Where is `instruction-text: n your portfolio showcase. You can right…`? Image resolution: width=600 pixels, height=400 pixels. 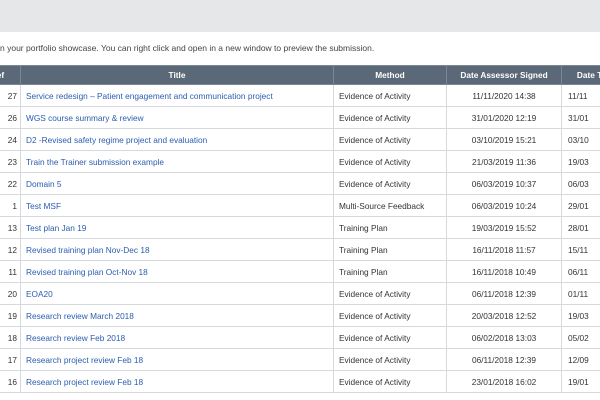
instruction-text: n your portfolio showcase. You can right… is located at coordinates (187, 48).